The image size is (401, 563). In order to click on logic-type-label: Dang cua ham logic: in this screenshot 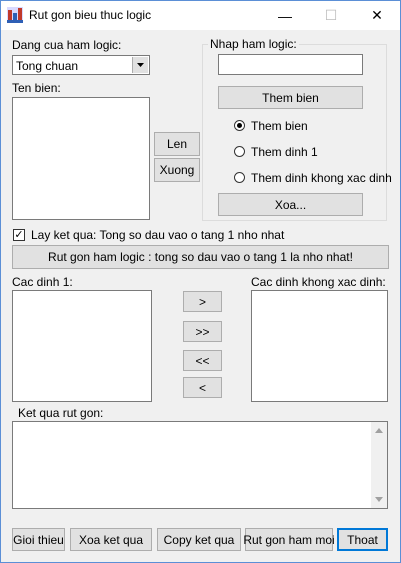, I will do `click(67, 45)`.